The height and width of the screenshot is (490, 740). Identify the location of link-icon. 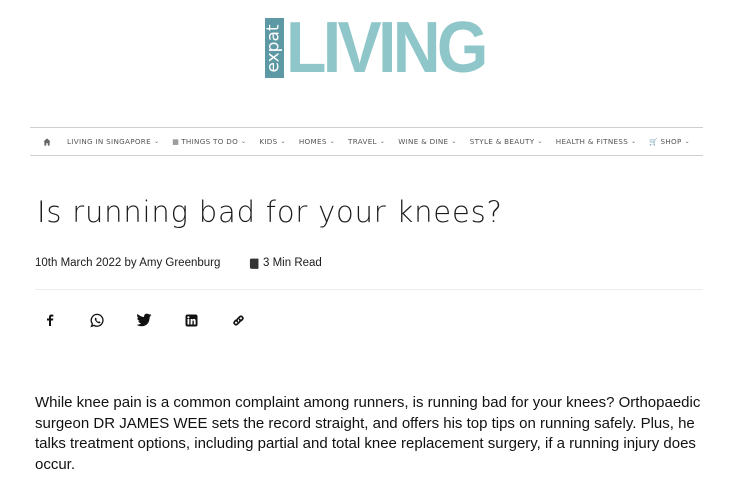
(238, 320).